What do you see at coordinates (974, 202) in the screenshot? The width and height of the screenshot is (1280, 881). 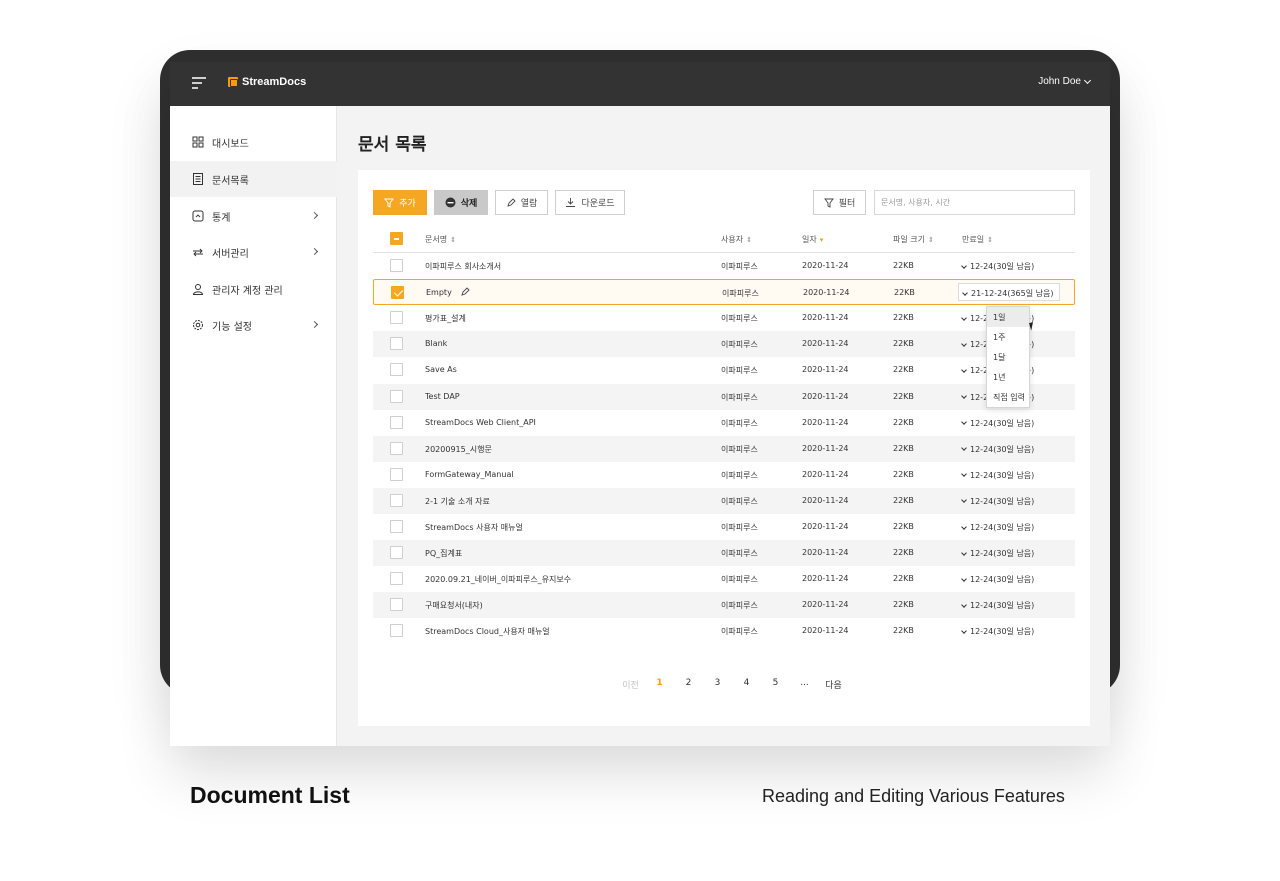 I see `search-input` at bounding box center [974, 202].